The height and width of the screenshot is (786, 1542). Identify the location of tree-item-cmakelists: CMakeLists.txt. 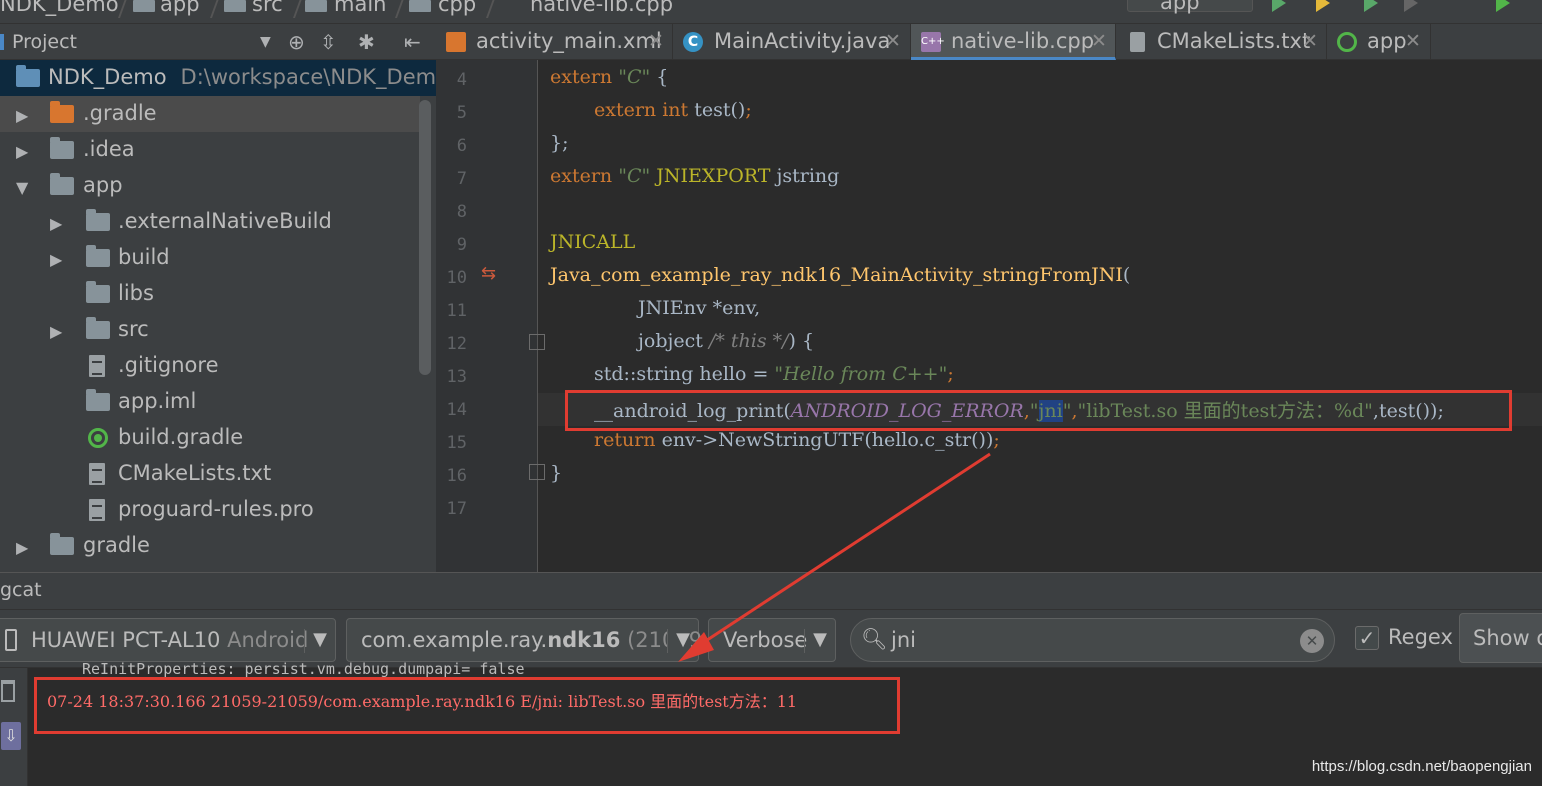
(210, 474).